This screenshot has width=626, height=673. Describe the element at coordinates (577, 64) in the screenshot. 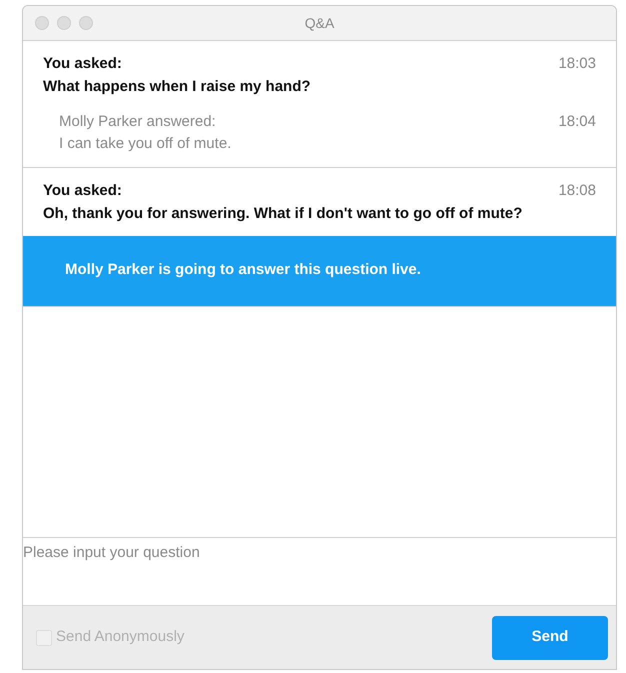

I see `question-time: 18:03` at that location.